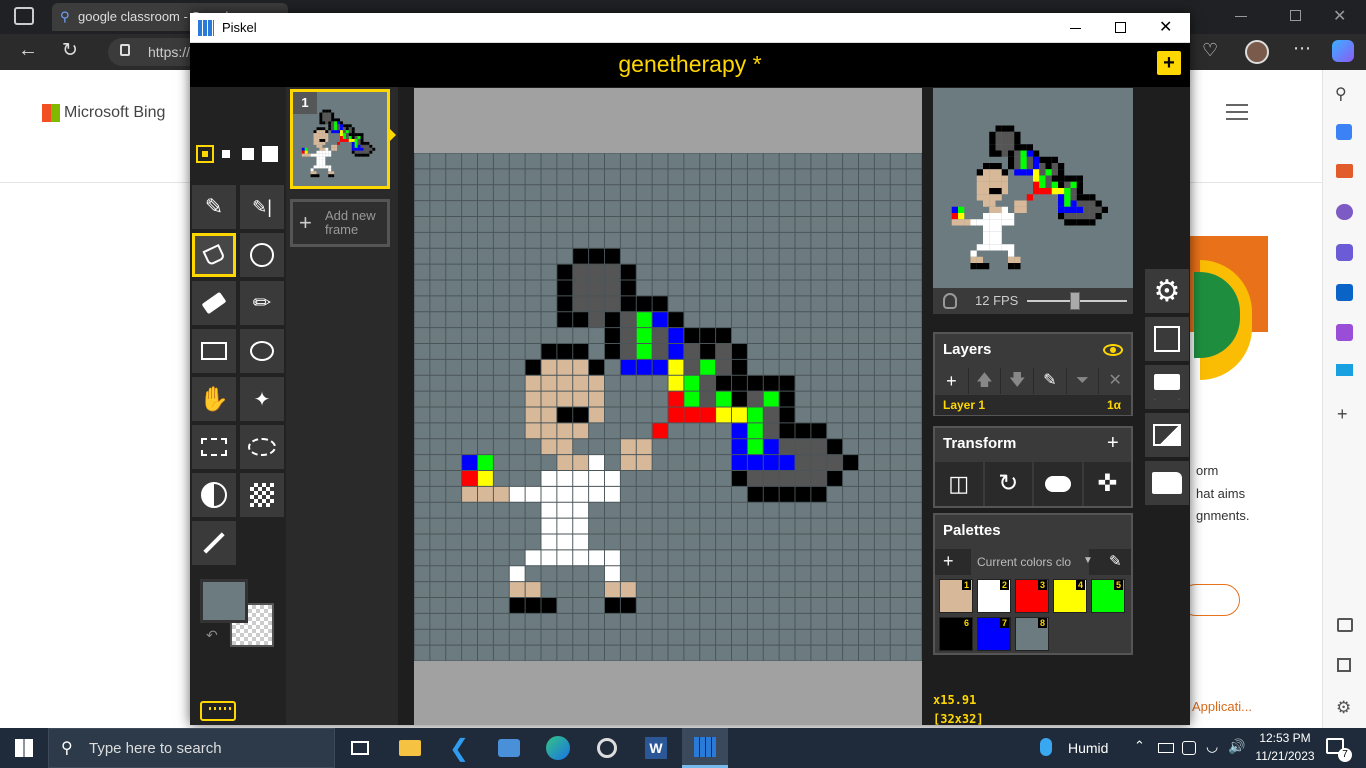 Image resolution: width=1366 pixels, height=768 pixels. Describe the element at coordinates (1257, 52) in the screenshot. I see `avatar` at that location.